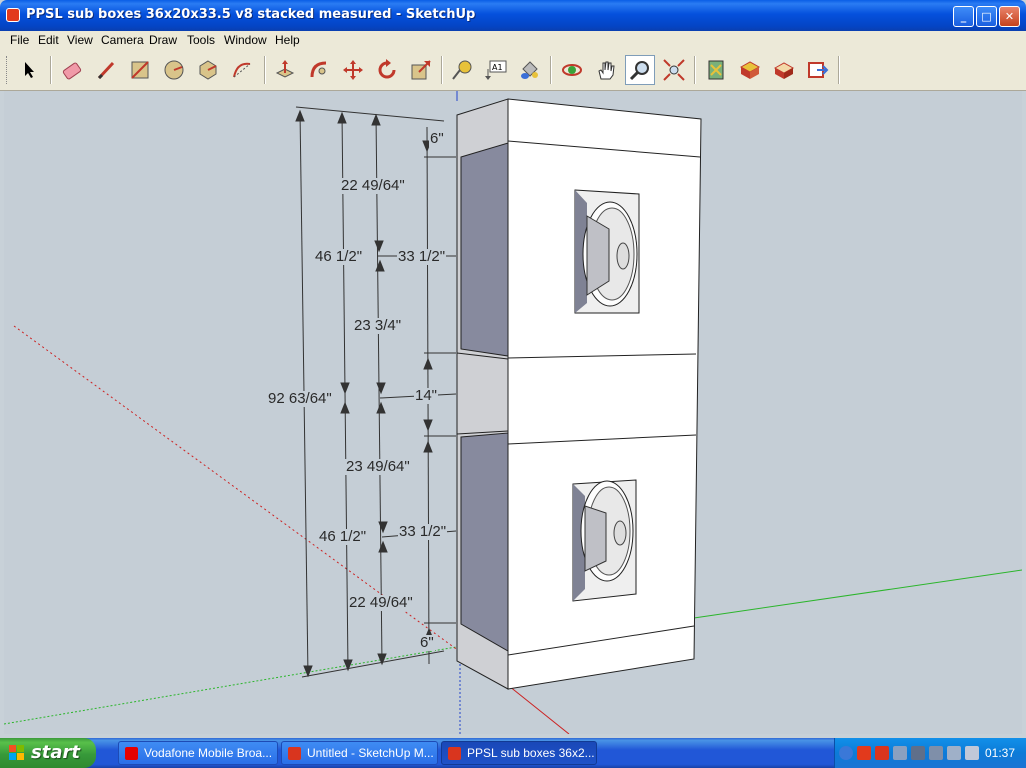  I want to click on system-tray: 01:37, so click(930, 753).